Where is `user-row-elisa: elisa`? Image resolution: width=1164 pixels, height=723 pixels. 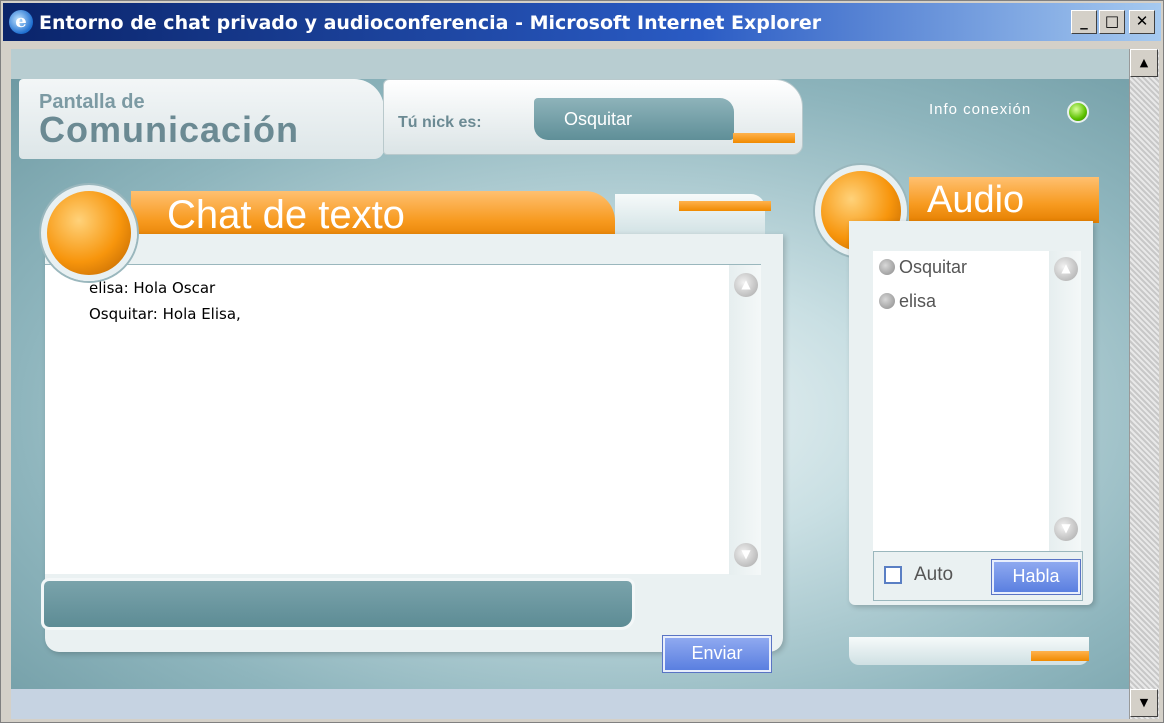 user-row-elisa: elisa is located at coordinates (907, 301).